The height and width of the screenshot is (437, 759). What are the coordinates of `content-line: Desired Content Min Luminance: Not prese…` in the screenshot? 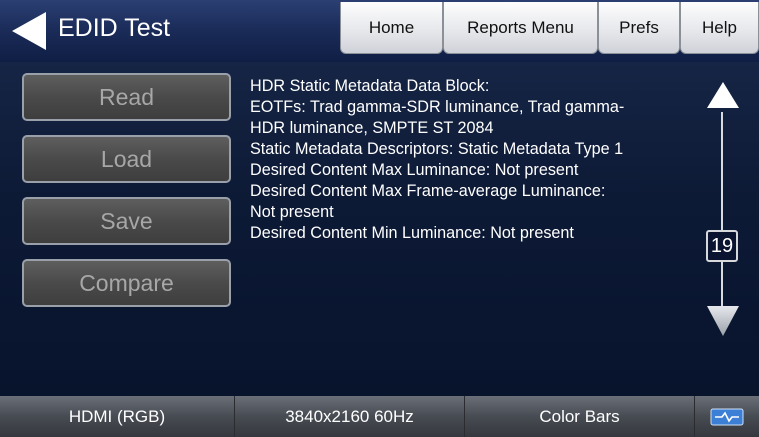 It's located at (412, 233).